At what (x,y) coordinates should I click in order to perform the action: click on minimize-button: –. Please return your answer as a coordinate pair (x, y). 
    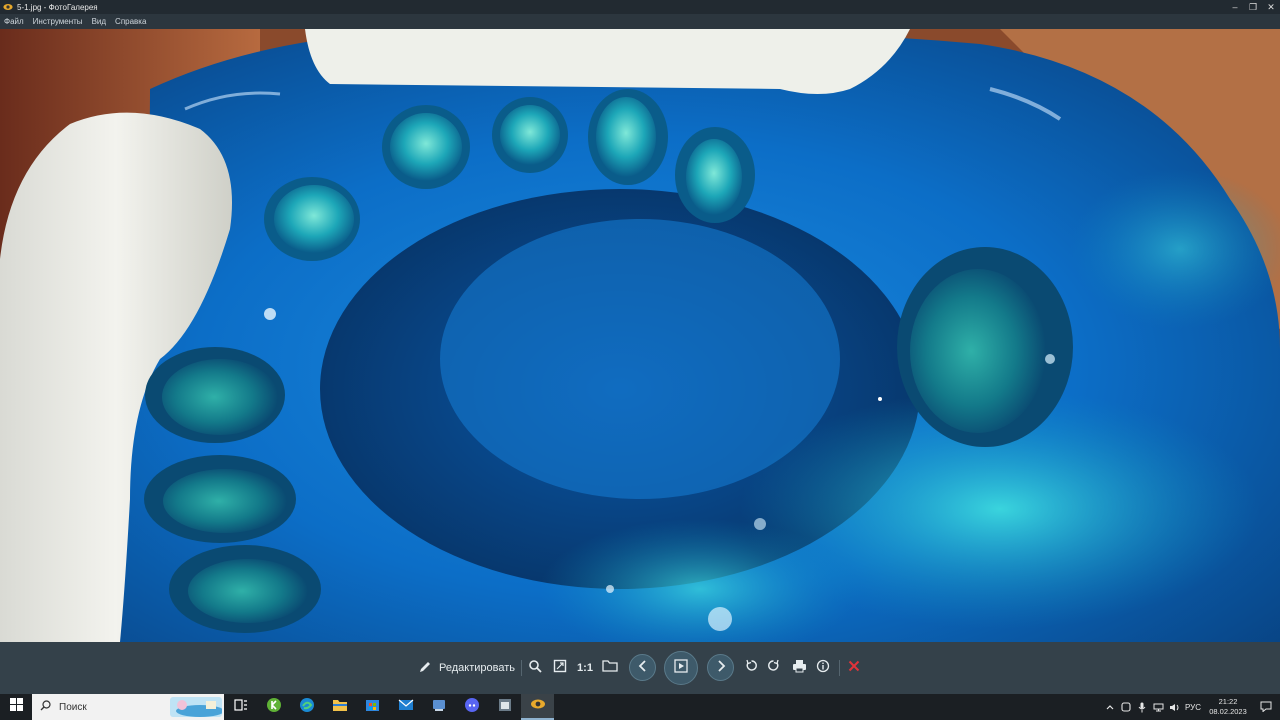
    Looking at the image, I should click on (1235, 7).